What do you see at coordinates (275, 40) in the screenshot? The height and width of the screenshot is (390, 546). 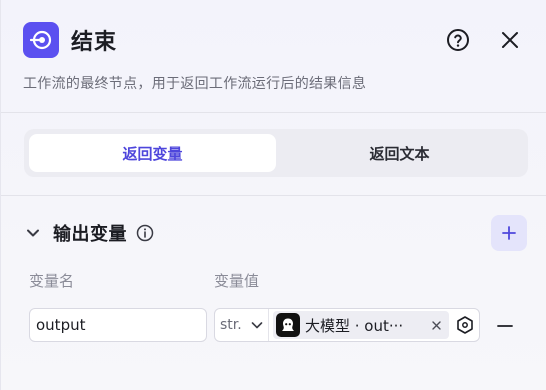 I see `panel-header: 结束` at bounding box center [275, 40].